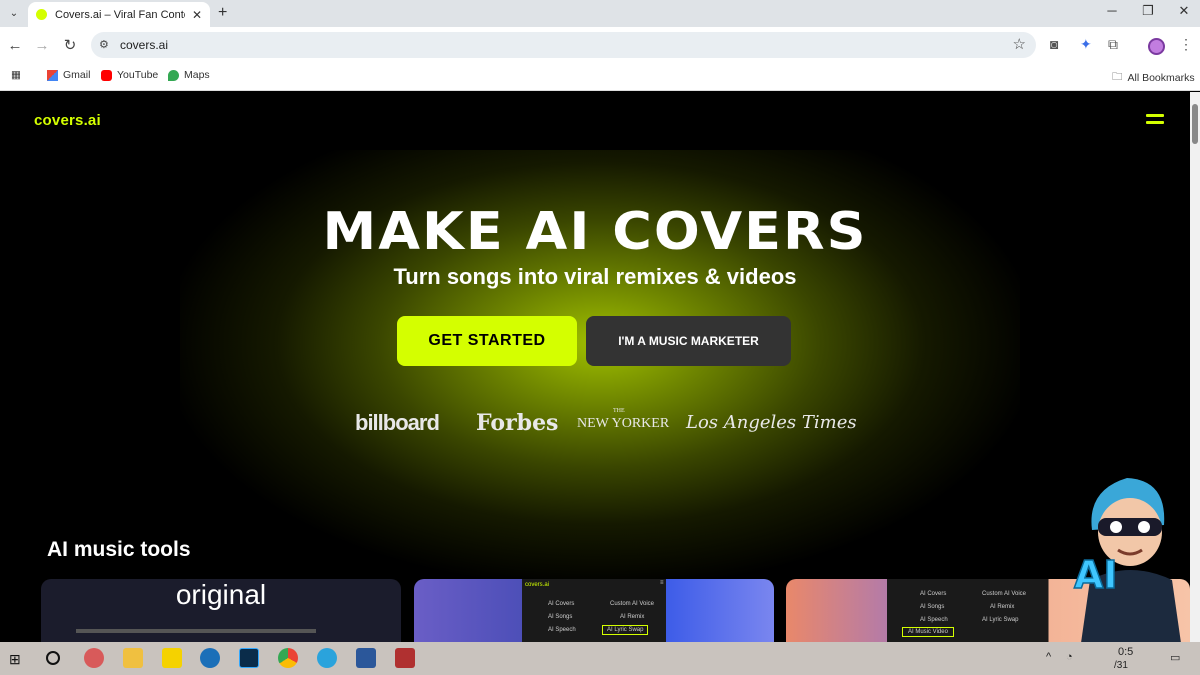 The width and height of the screenshot is (1200, 675). I want to click on winrar-icon, so click(405, 658).